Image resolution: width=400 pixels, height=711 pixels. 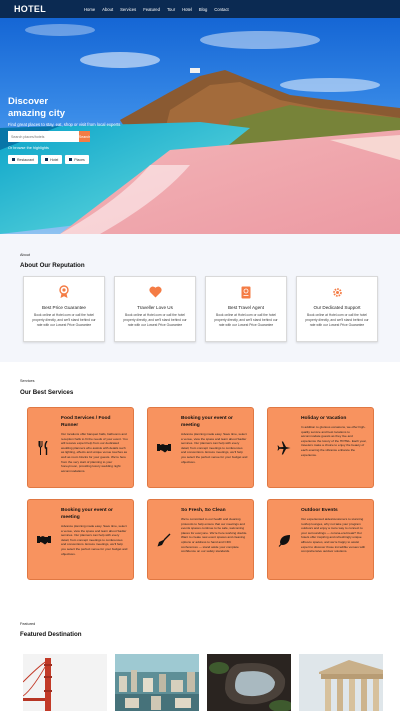 What do you see at coordinates (221, 9) in the screenshot?
I see `nav-link-contact: Contact` at bounding box center [221, 9].